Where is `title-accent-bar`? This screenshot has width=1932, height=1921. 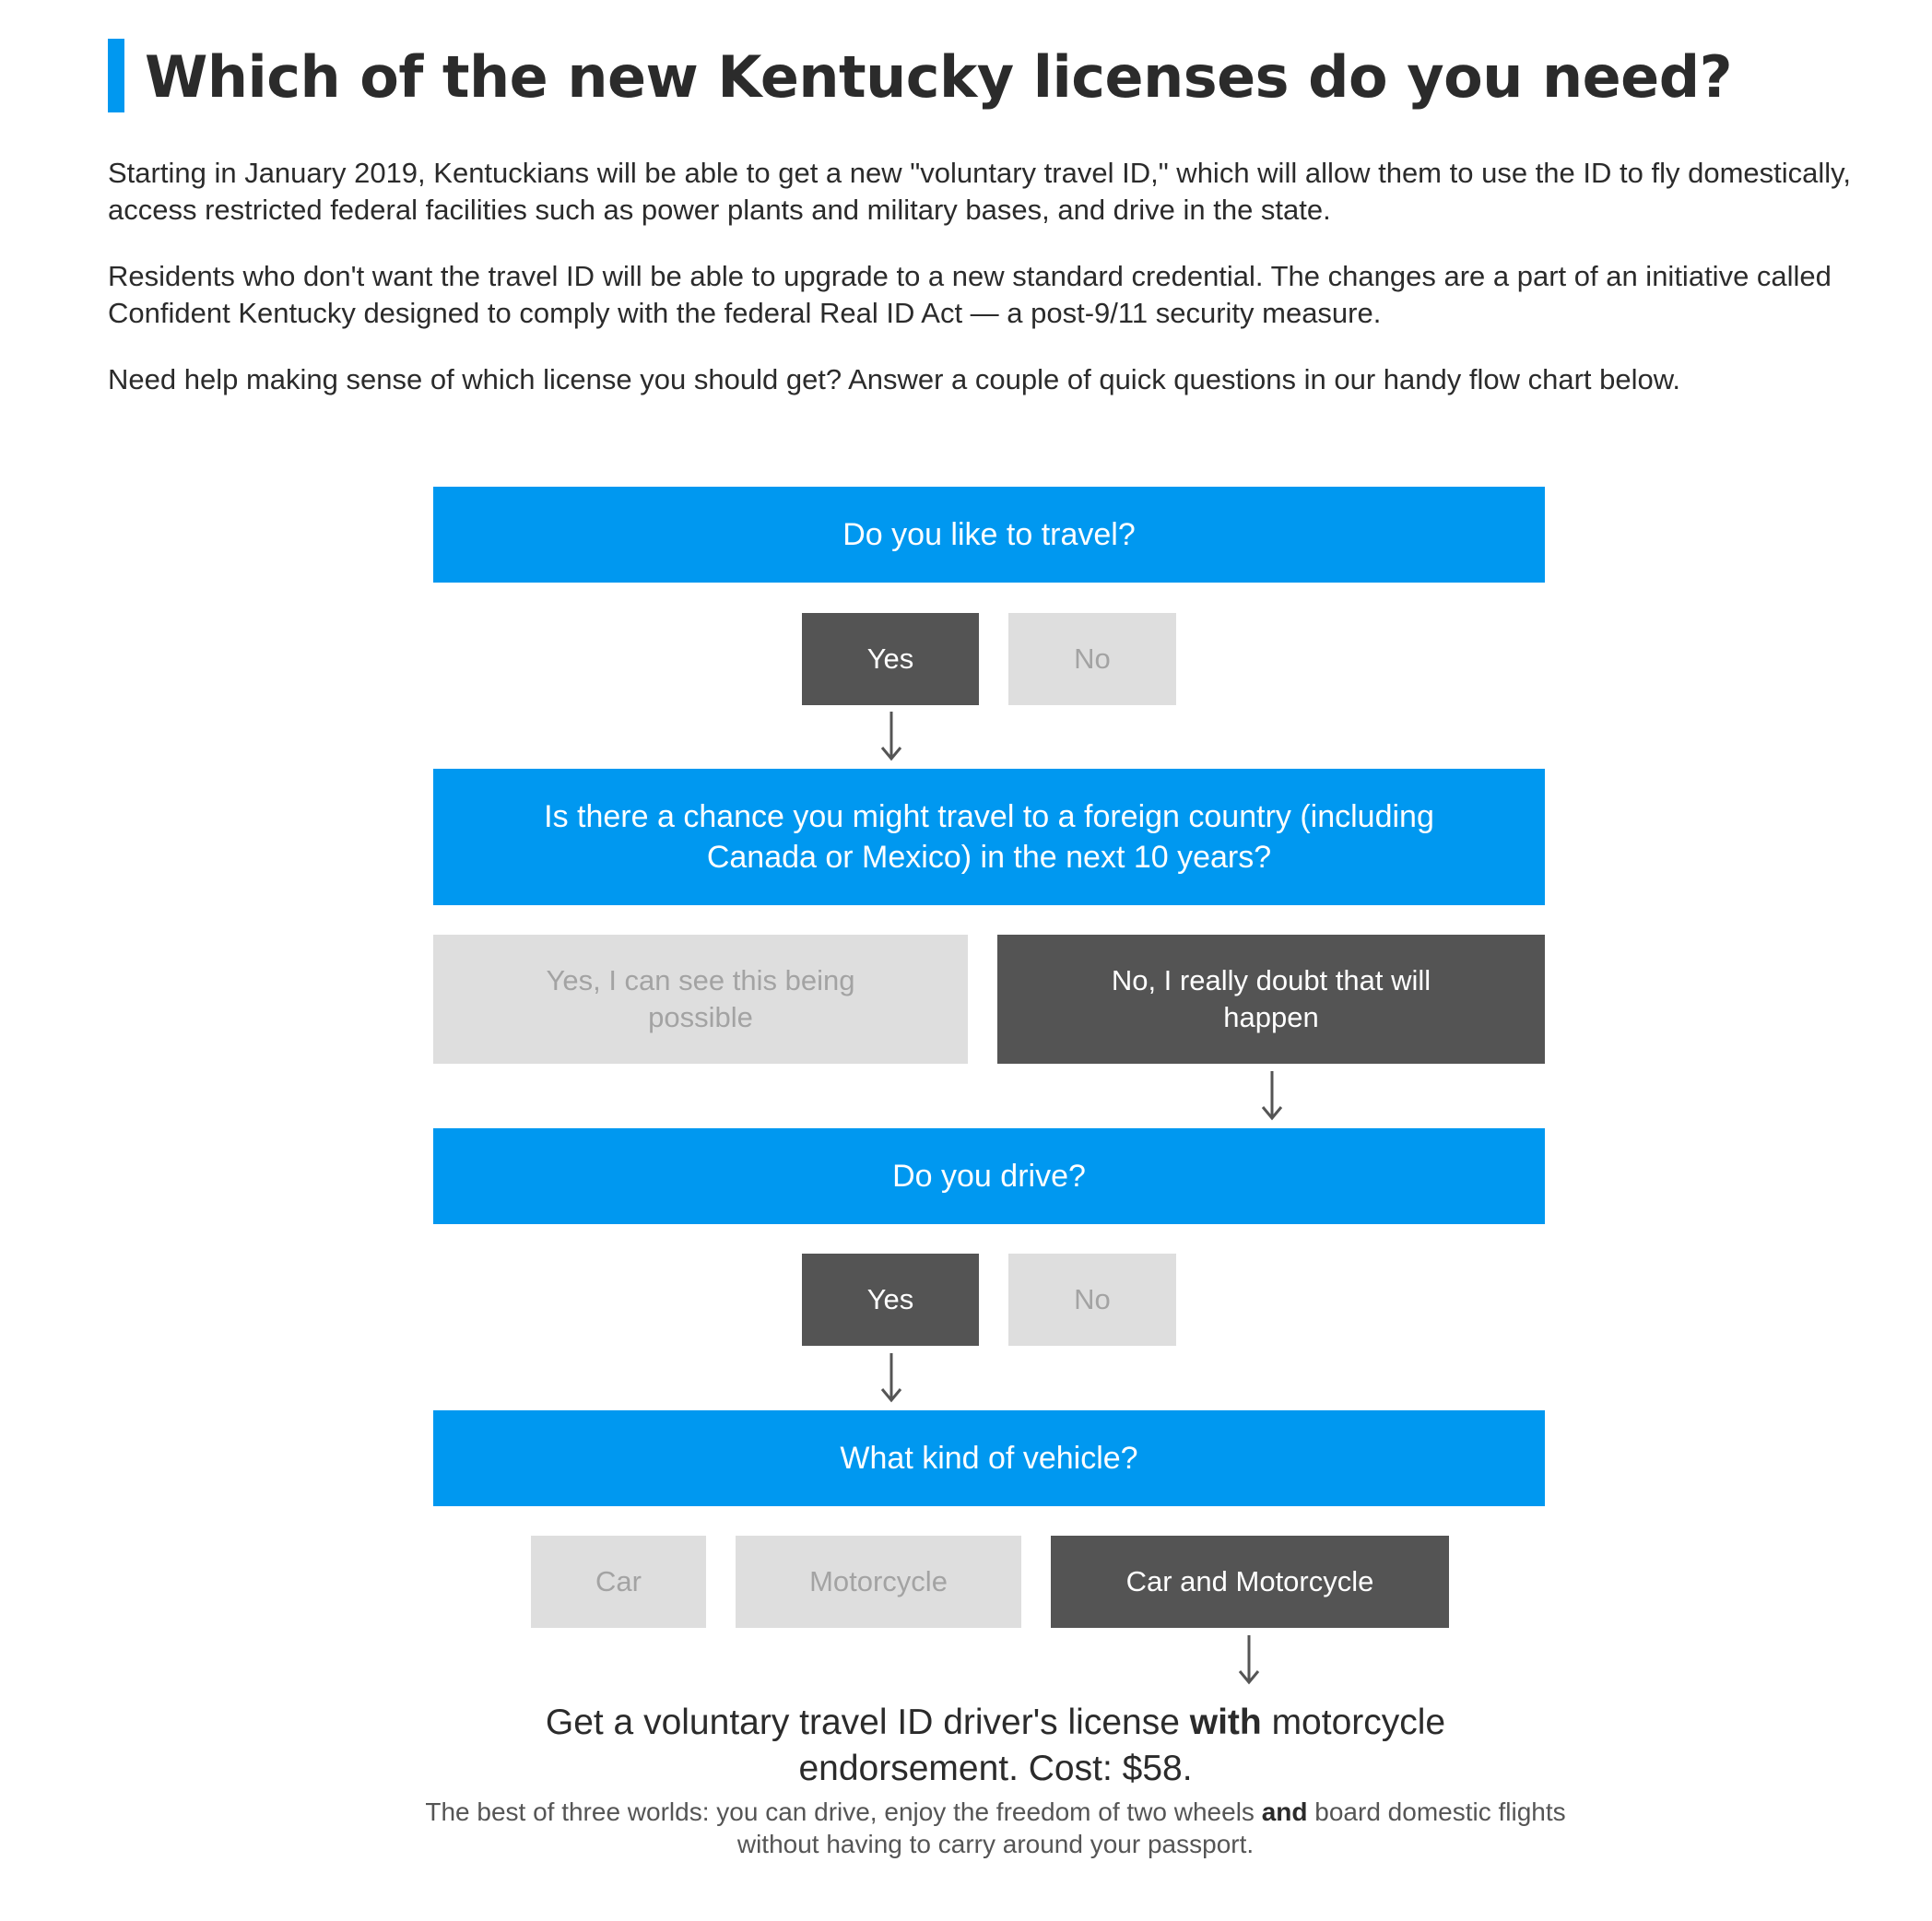
title-accent-bar is located at coordinates (116, 75).